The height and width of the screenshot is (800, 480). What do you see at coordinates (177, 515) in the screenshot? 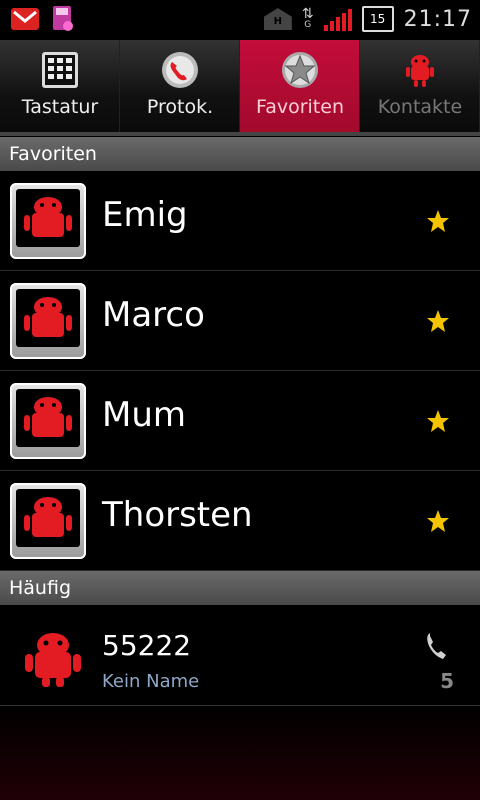
I see `contact-name: Thorsten` at bounding box center [177, 515].